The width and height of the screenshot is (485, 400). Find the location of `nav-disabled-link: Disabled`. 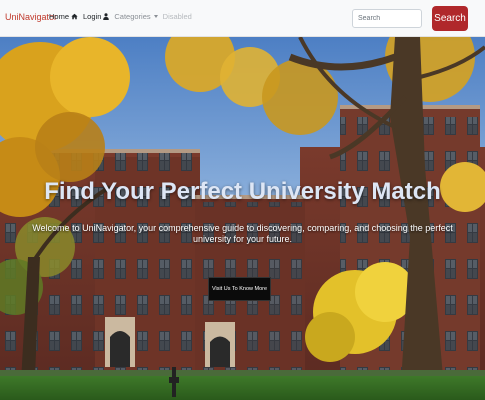

nav-disabled-link: Disabled is located at coordinates (177, 16).